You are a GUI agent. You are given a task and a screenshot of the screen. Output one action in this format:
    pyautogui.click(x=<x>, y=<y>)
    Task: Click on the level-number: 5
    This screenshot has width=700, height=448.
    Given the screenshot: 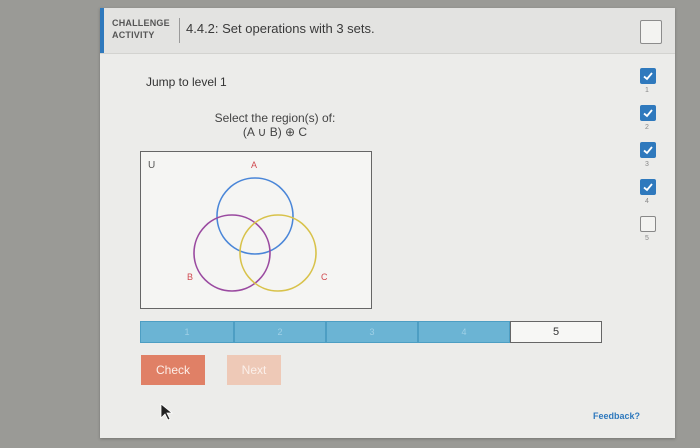 What is the action you would take?
    pyautogui.click(x=647, y=238)
    